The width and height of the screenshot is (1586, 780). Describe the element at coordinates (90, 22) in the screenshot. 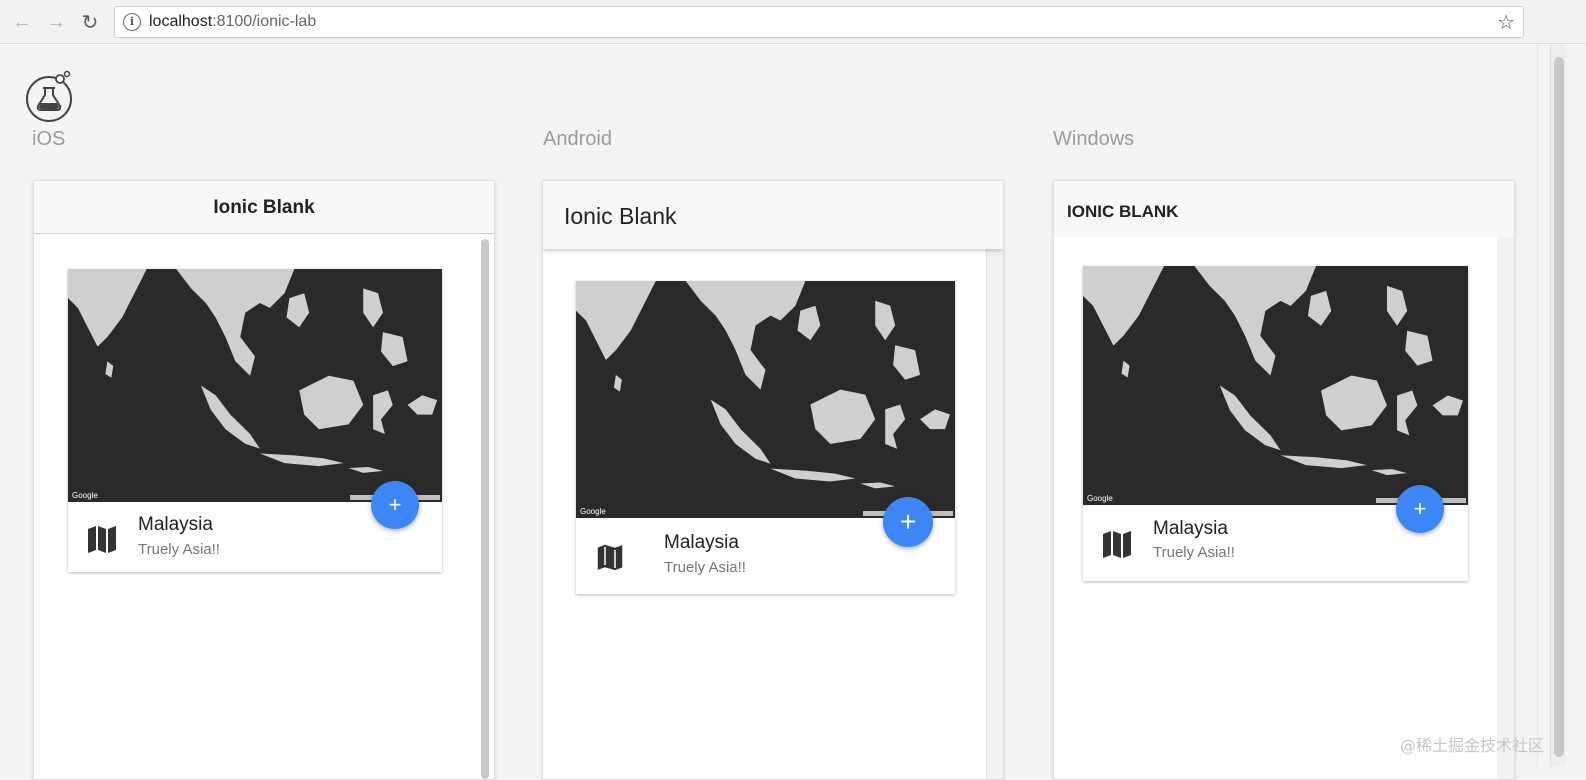

I see `reload-icon: ↻` at that location.